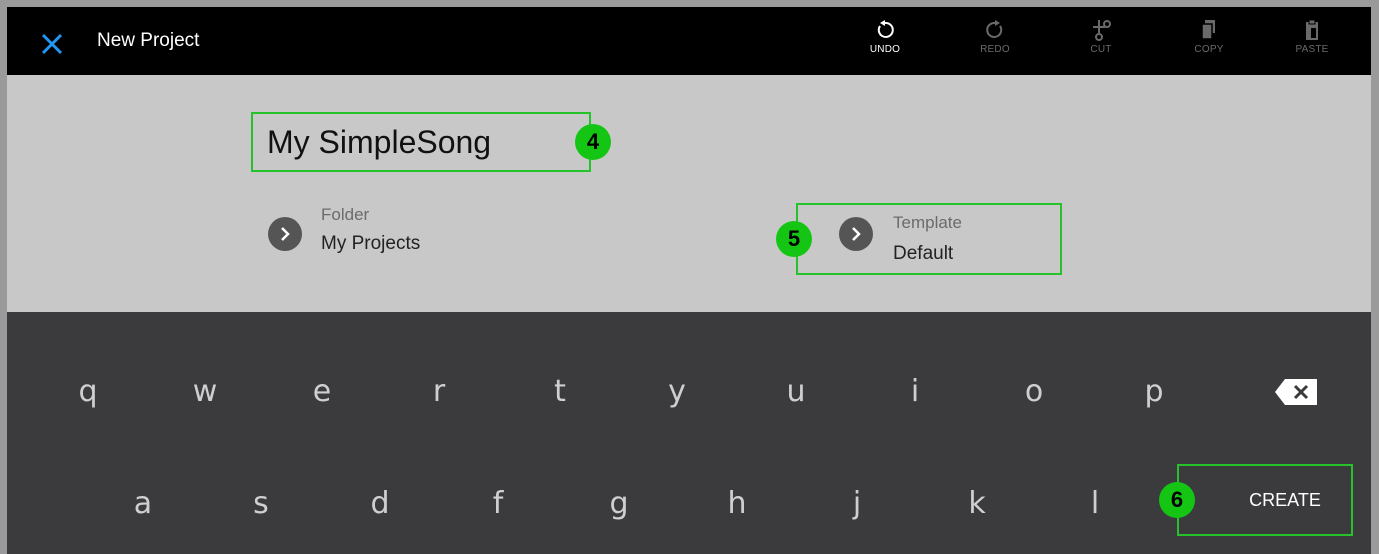 The width and height of the screenshot is (1379, 554). I want to click on page-title: New Project, so click(148, 40).